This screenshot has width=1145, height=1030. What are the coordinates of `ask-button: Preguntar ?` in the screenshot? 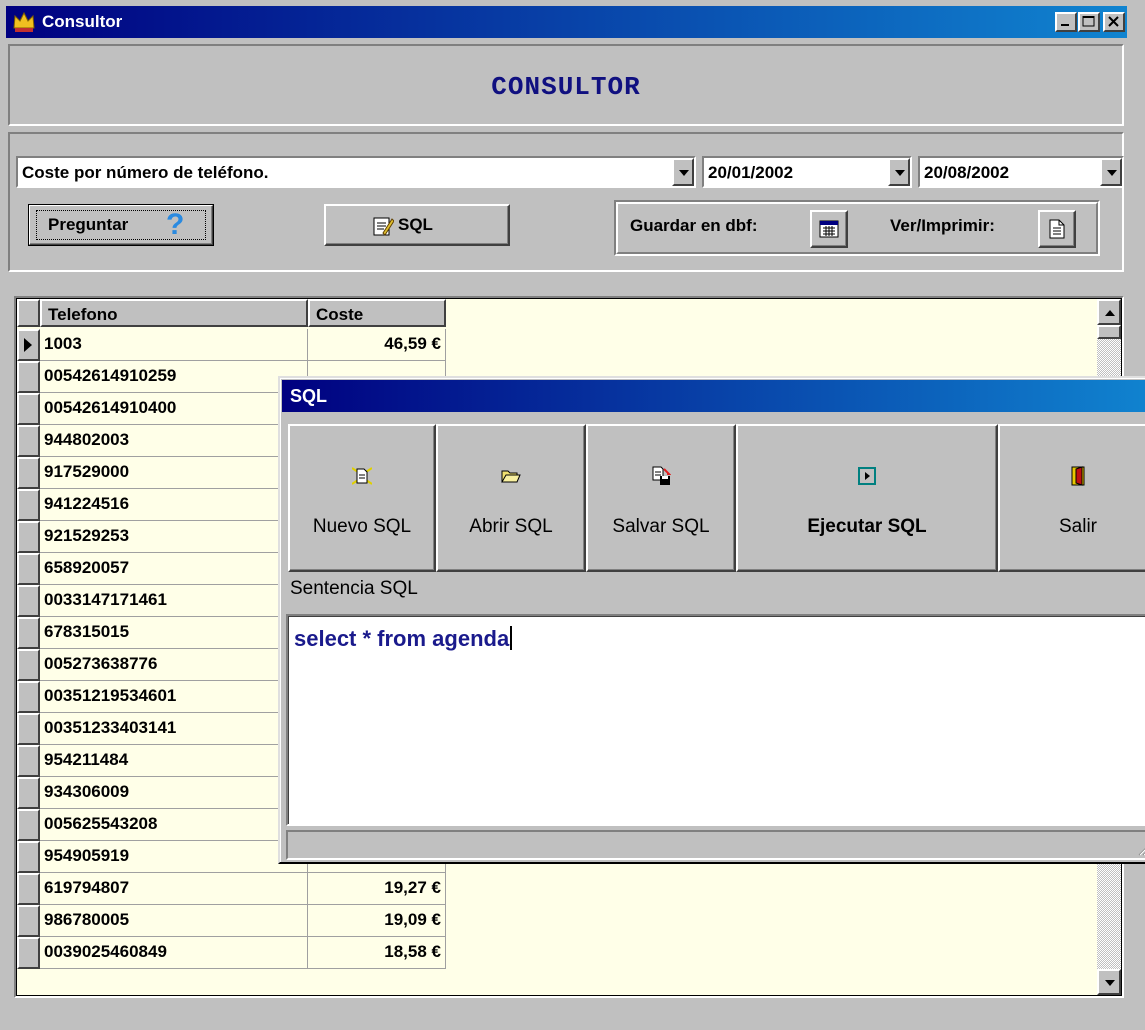 It's located at (121, 225).